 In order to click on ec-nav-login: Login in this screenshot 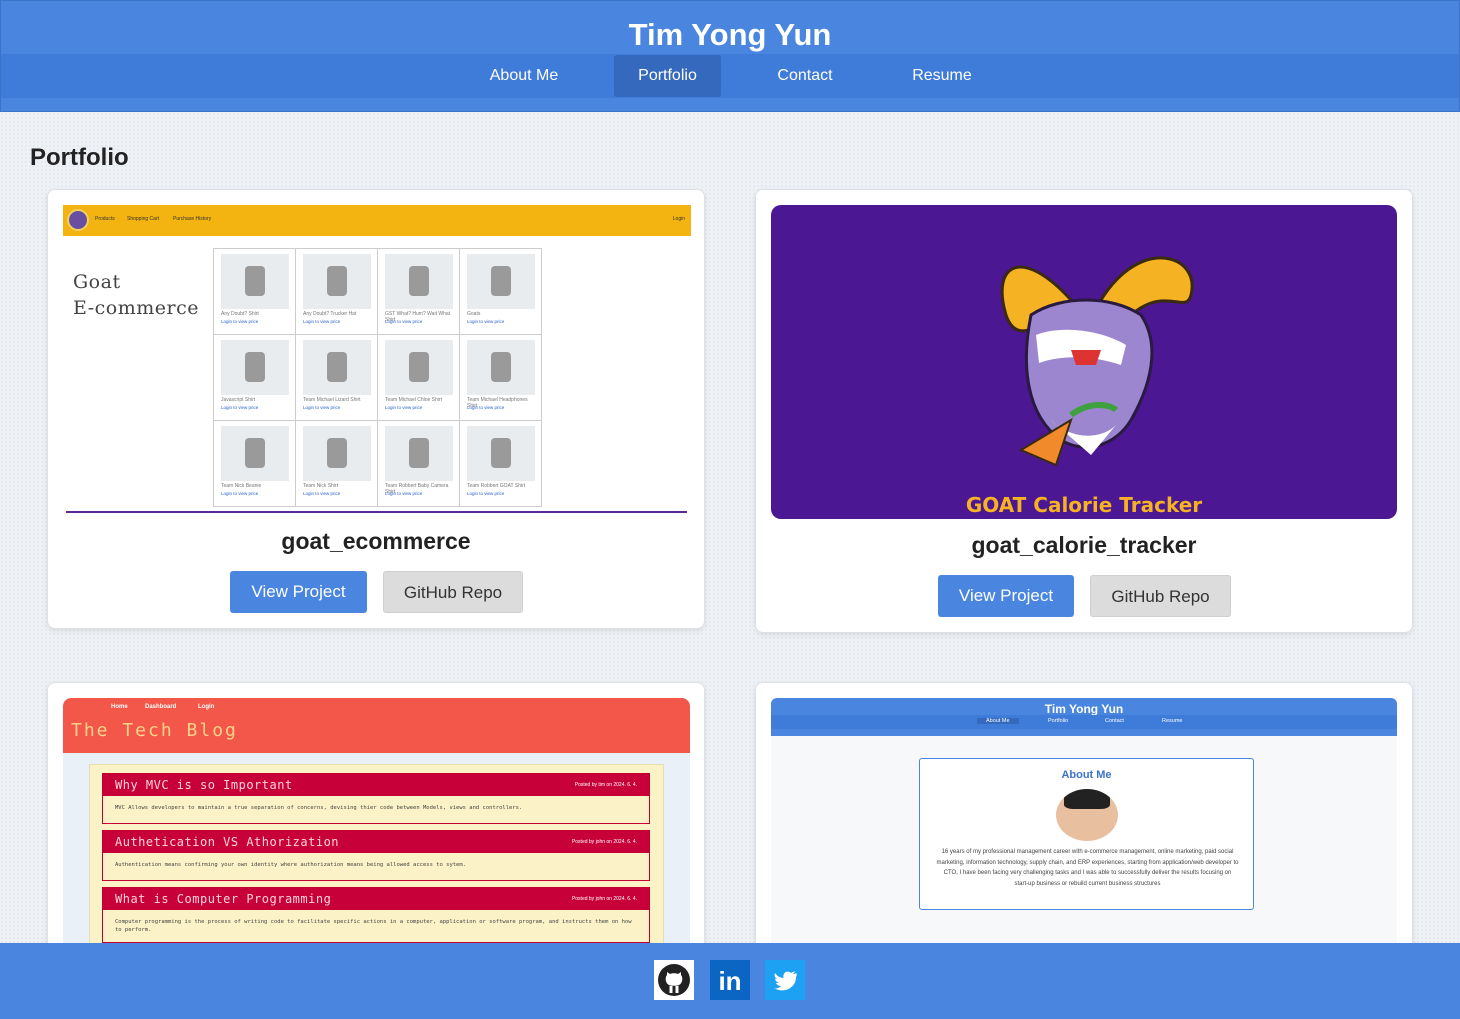, I will do `click(678, 219)`.